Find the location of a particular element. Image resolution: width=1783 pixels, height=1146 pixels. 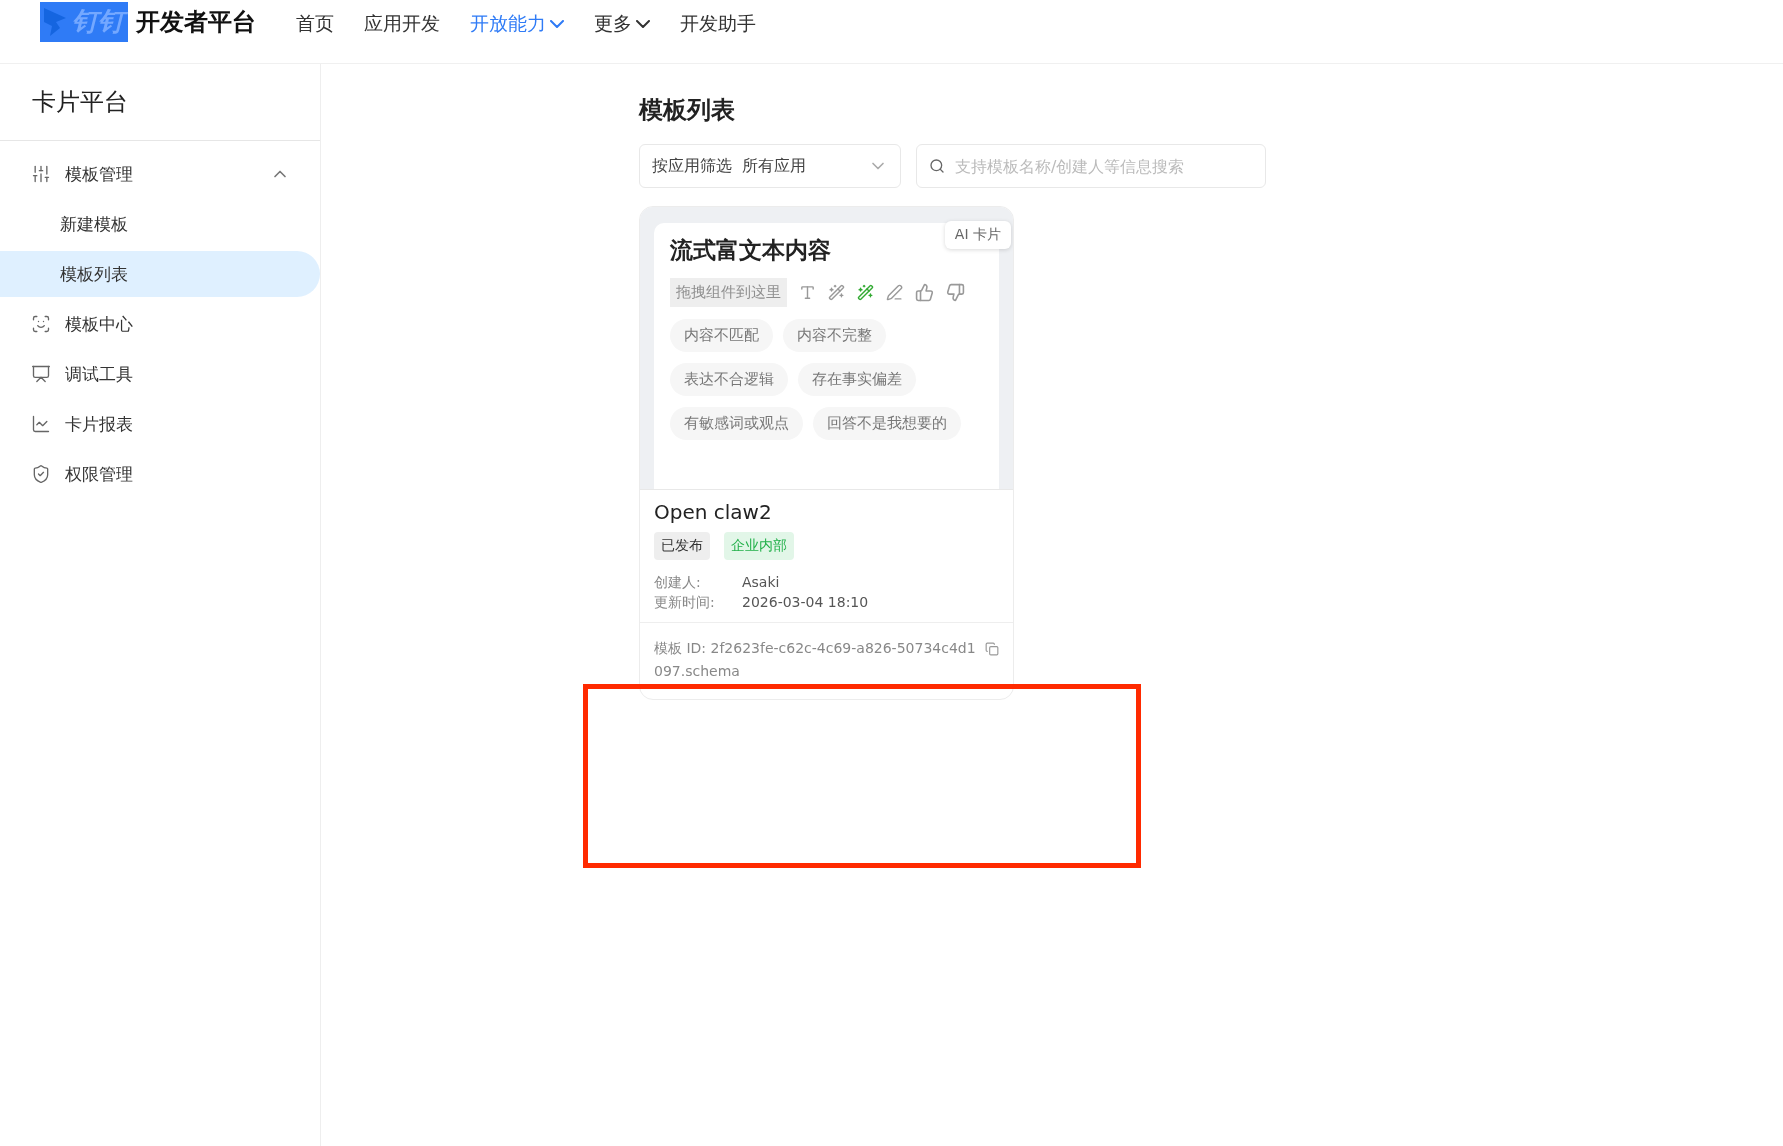

preview-title: 流式富文本内容 is located at coordinates (751, 250).